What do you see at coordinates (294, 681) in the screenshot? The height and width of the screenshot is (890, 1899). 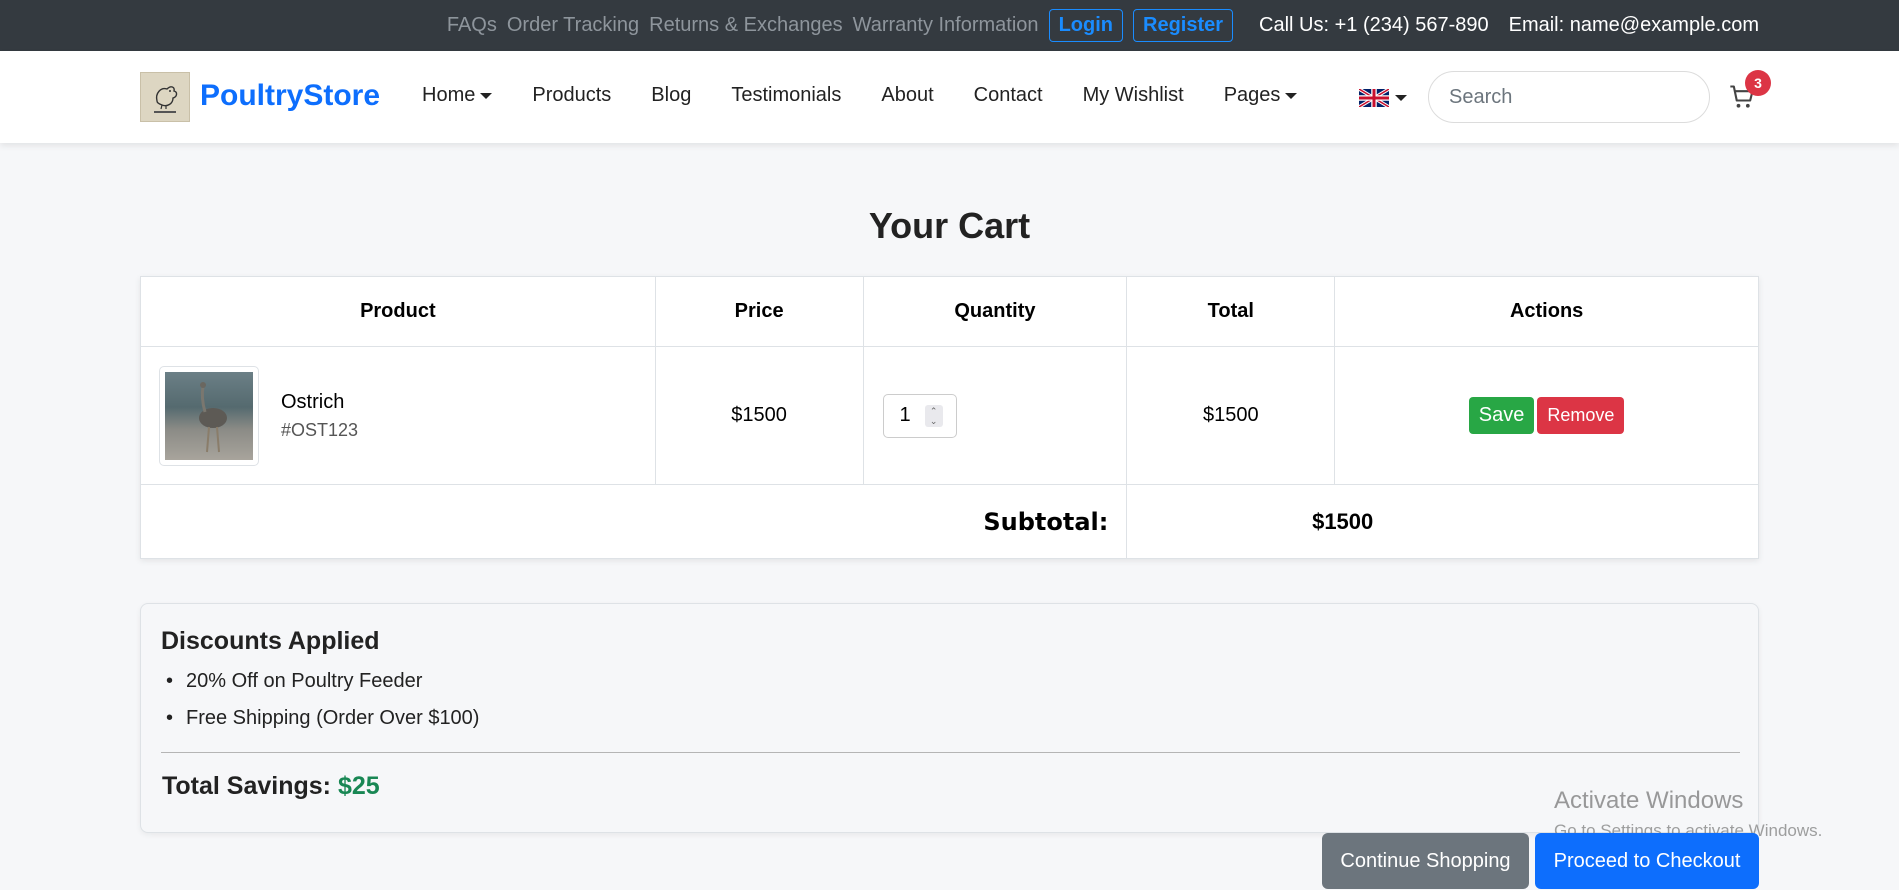 I see `list-item: 20% Off on Poultry Feeder` at bounding box center [294, 681].